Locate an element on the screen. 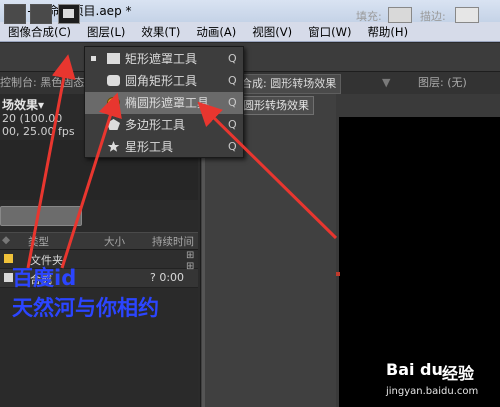 The width and height of the screenshot is (500, 407). menu-animation: 动画(A) is located at coordinates (216, 31).